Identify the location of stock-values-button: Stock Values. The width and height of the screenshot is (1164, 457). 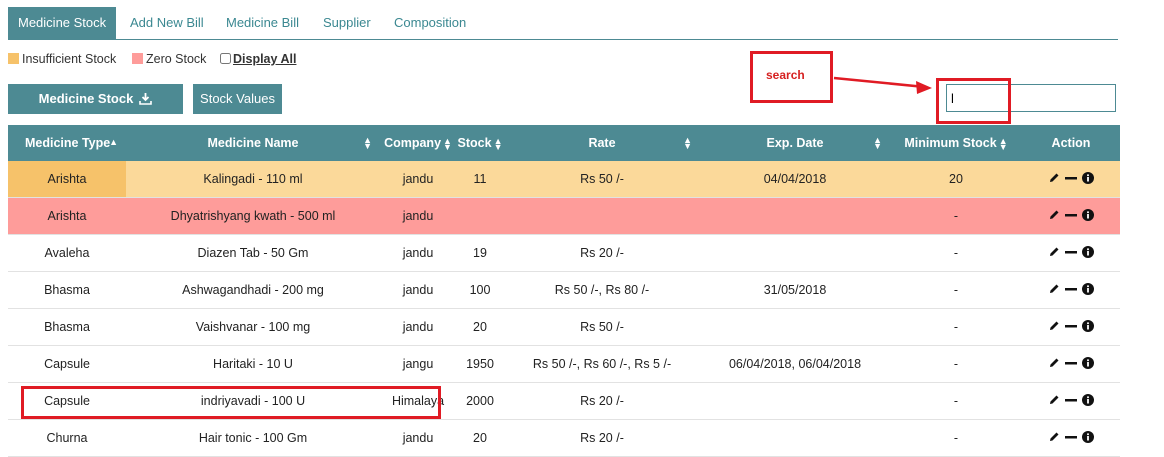
(237, 99).